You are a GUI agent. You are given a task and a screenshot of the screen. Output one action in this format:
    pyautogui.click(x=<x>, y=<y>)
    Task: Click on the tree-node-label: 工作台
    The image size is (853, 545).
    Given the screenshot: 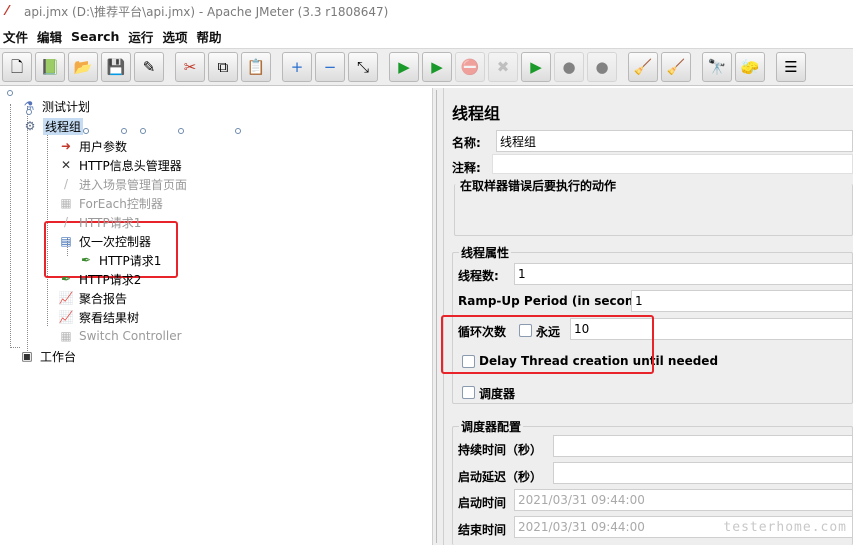 What is the action you would take?
    pyautogui.click(x=58, y=356)
    